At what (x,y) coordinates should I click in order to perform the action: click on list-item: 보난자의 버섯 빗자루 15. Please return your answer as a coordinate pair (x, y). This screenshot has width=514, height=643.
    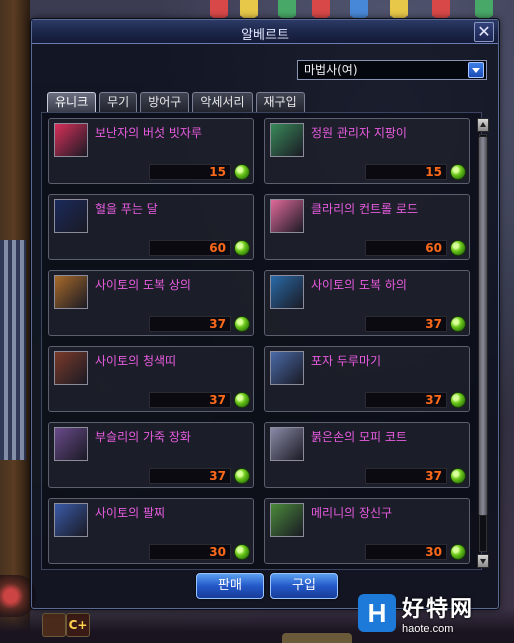
    Looking at the image, I should click on (151, 151).